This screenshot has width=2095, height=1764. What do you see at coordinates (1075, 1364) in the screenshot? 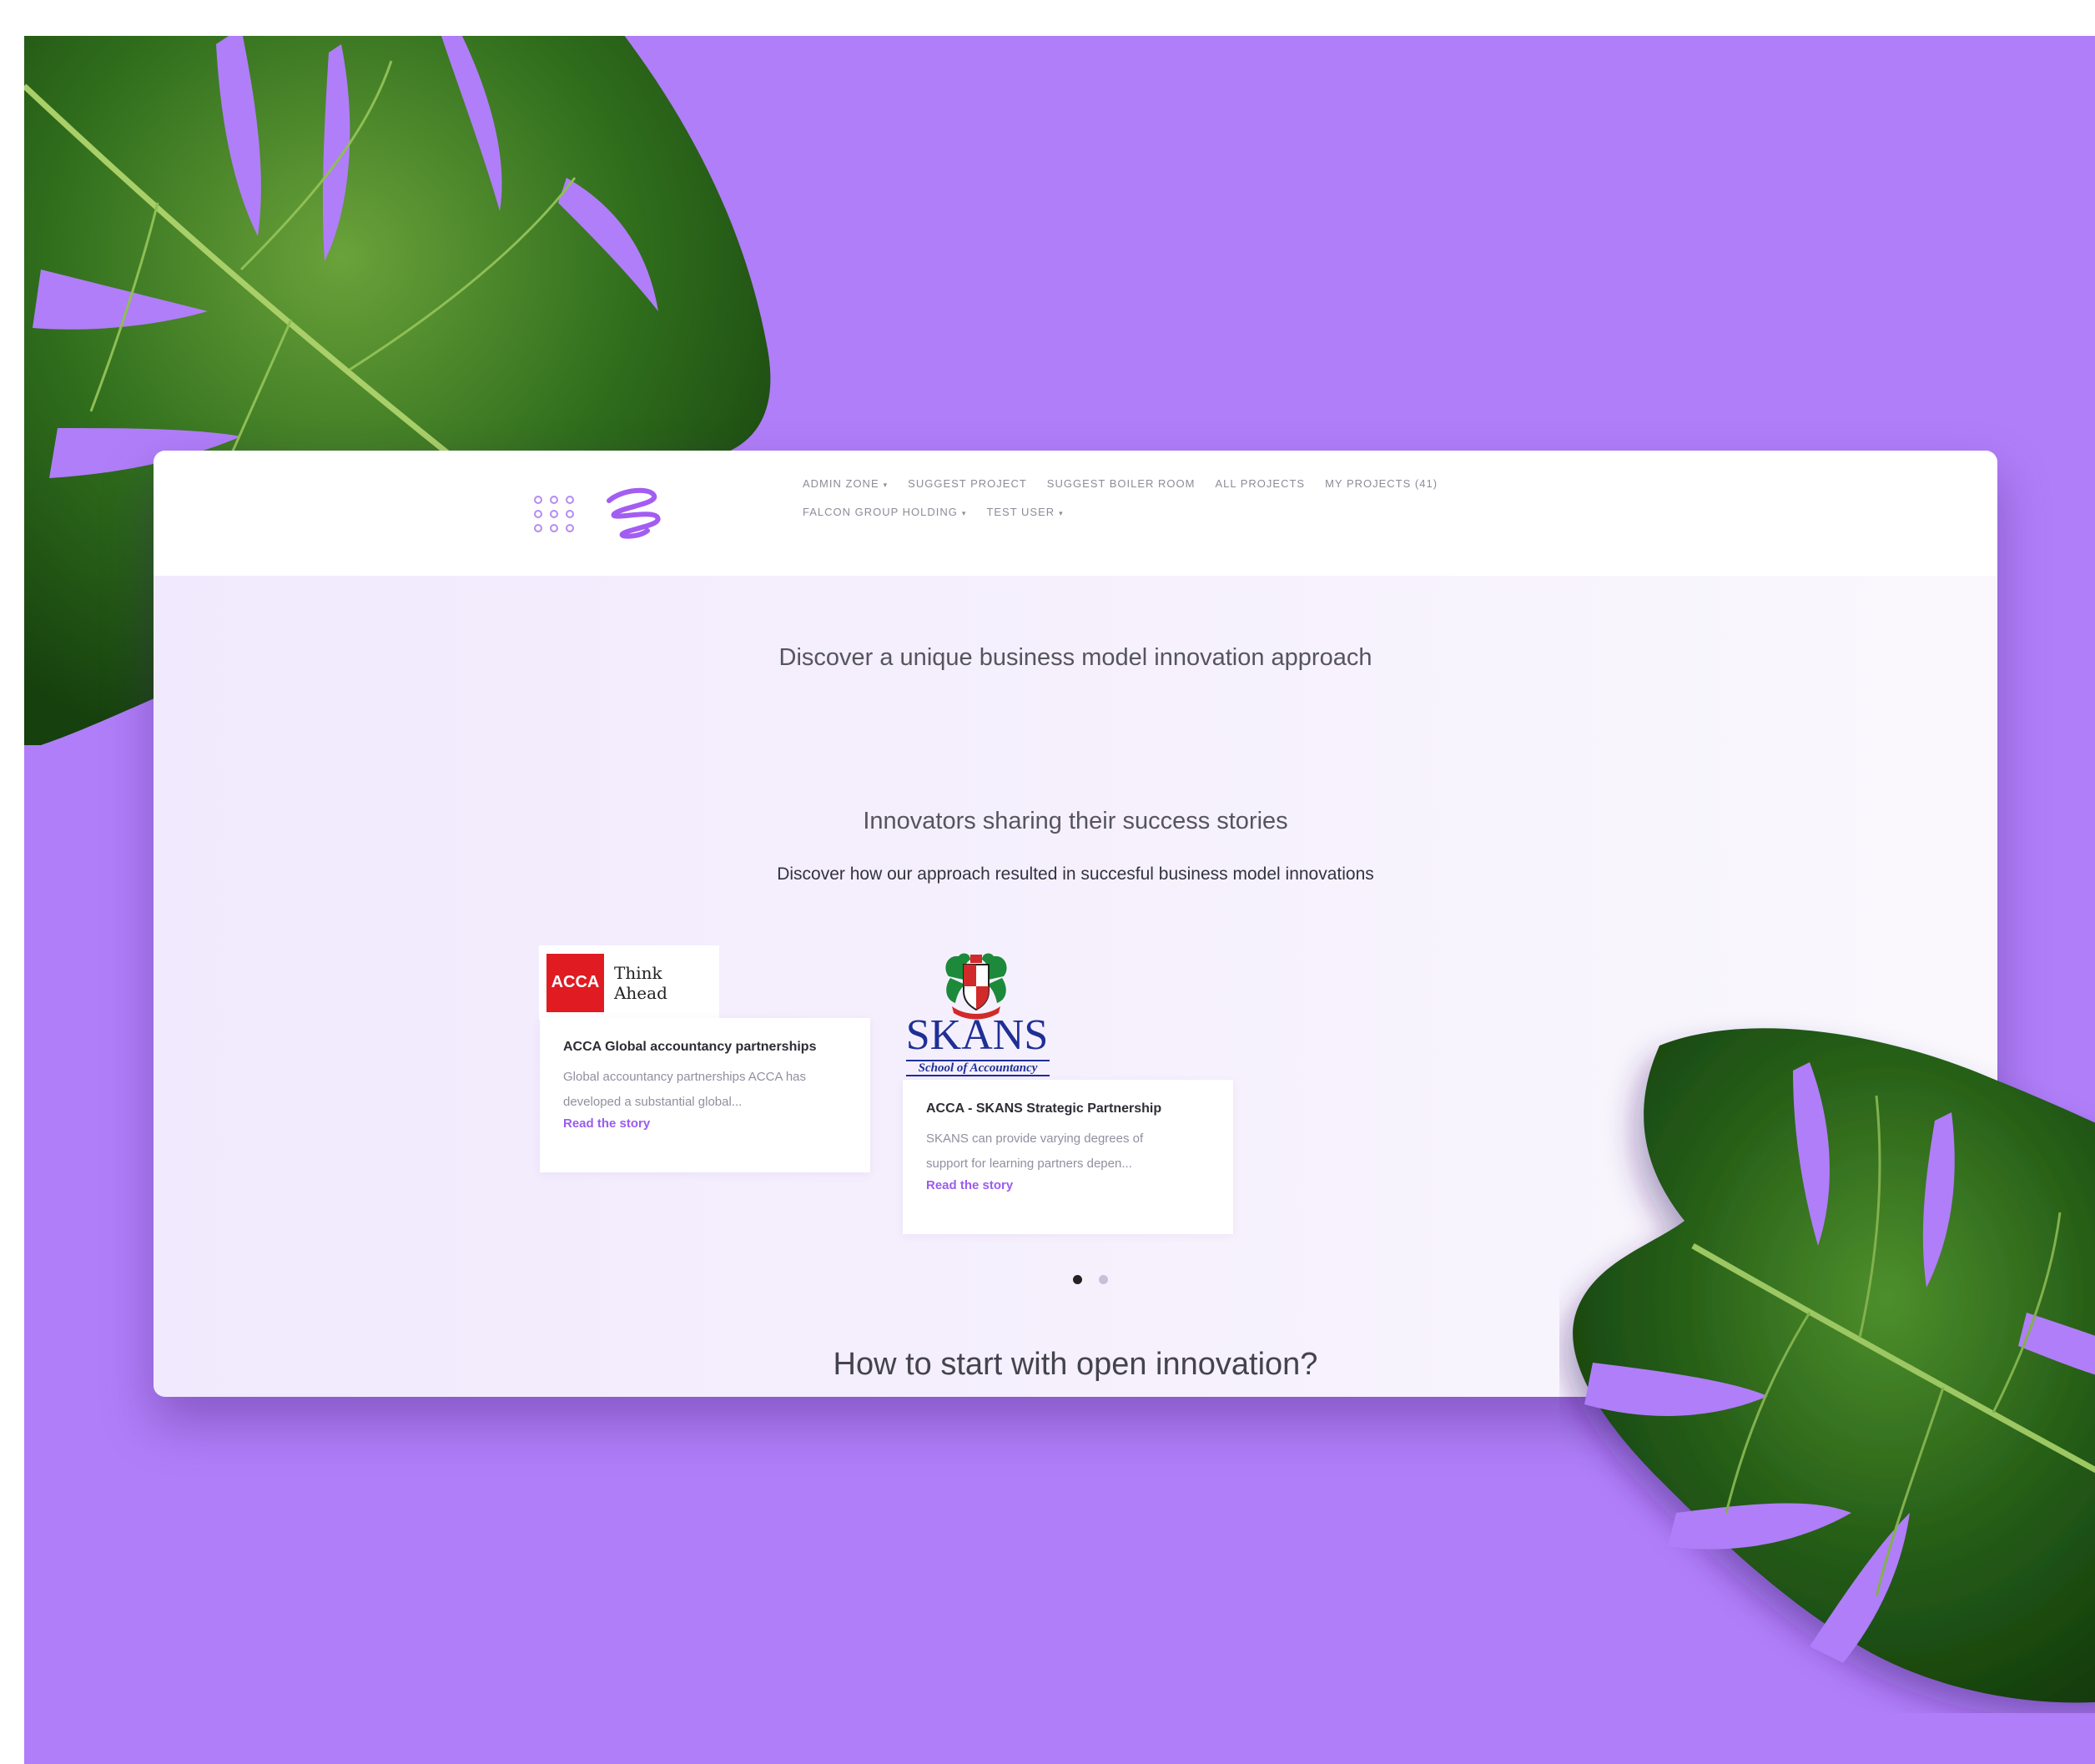
I see `how-to-start-title: How to start with open innovation?` at bounding box center [1075, 1364].